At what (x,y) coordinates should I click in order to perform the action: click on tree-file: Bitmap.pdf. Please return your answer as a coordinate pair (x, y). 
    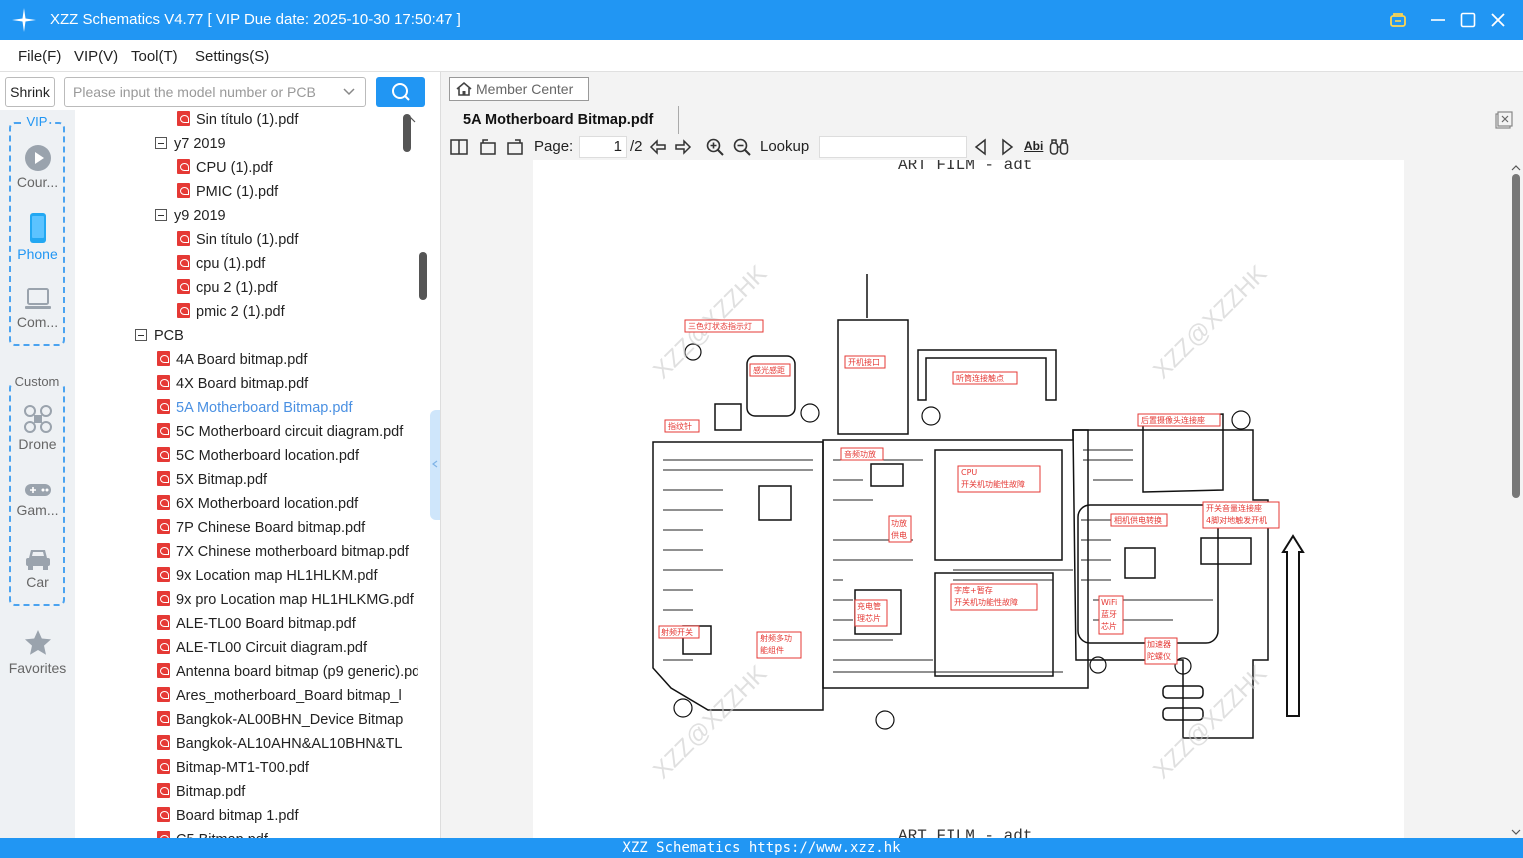
    Looking at the image, I should click on (201, 792).